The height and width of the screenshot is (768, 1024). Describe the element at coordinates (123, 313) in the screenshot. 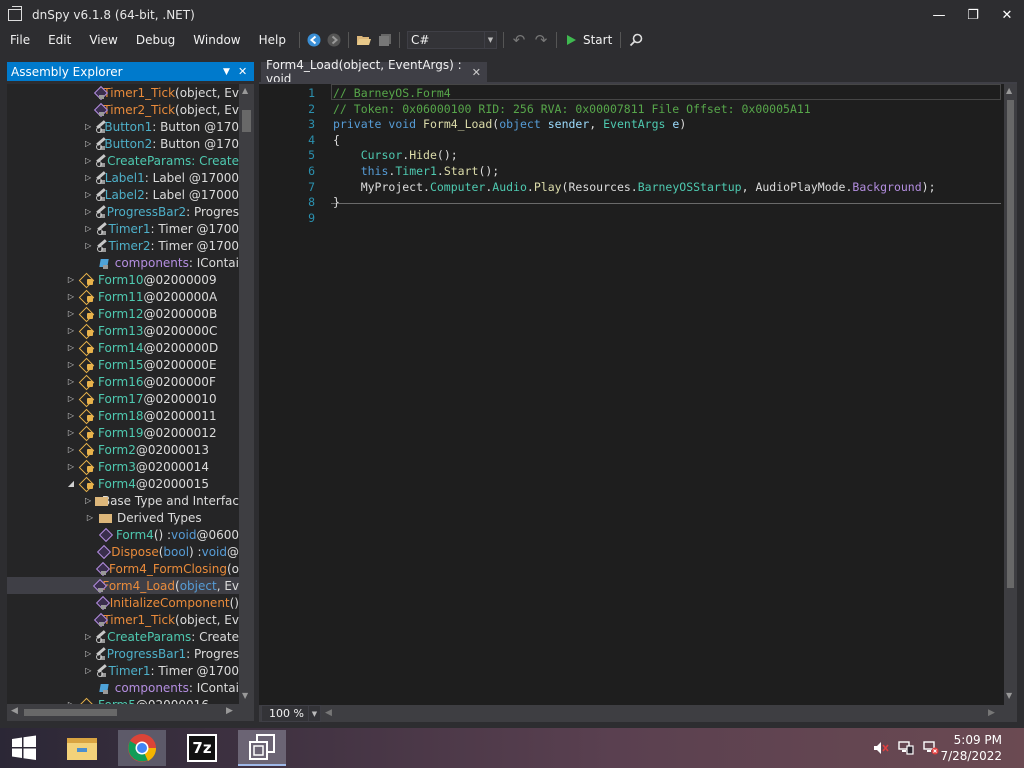

I see `tree-node: ▷ Form12 @0200000B` at that location.